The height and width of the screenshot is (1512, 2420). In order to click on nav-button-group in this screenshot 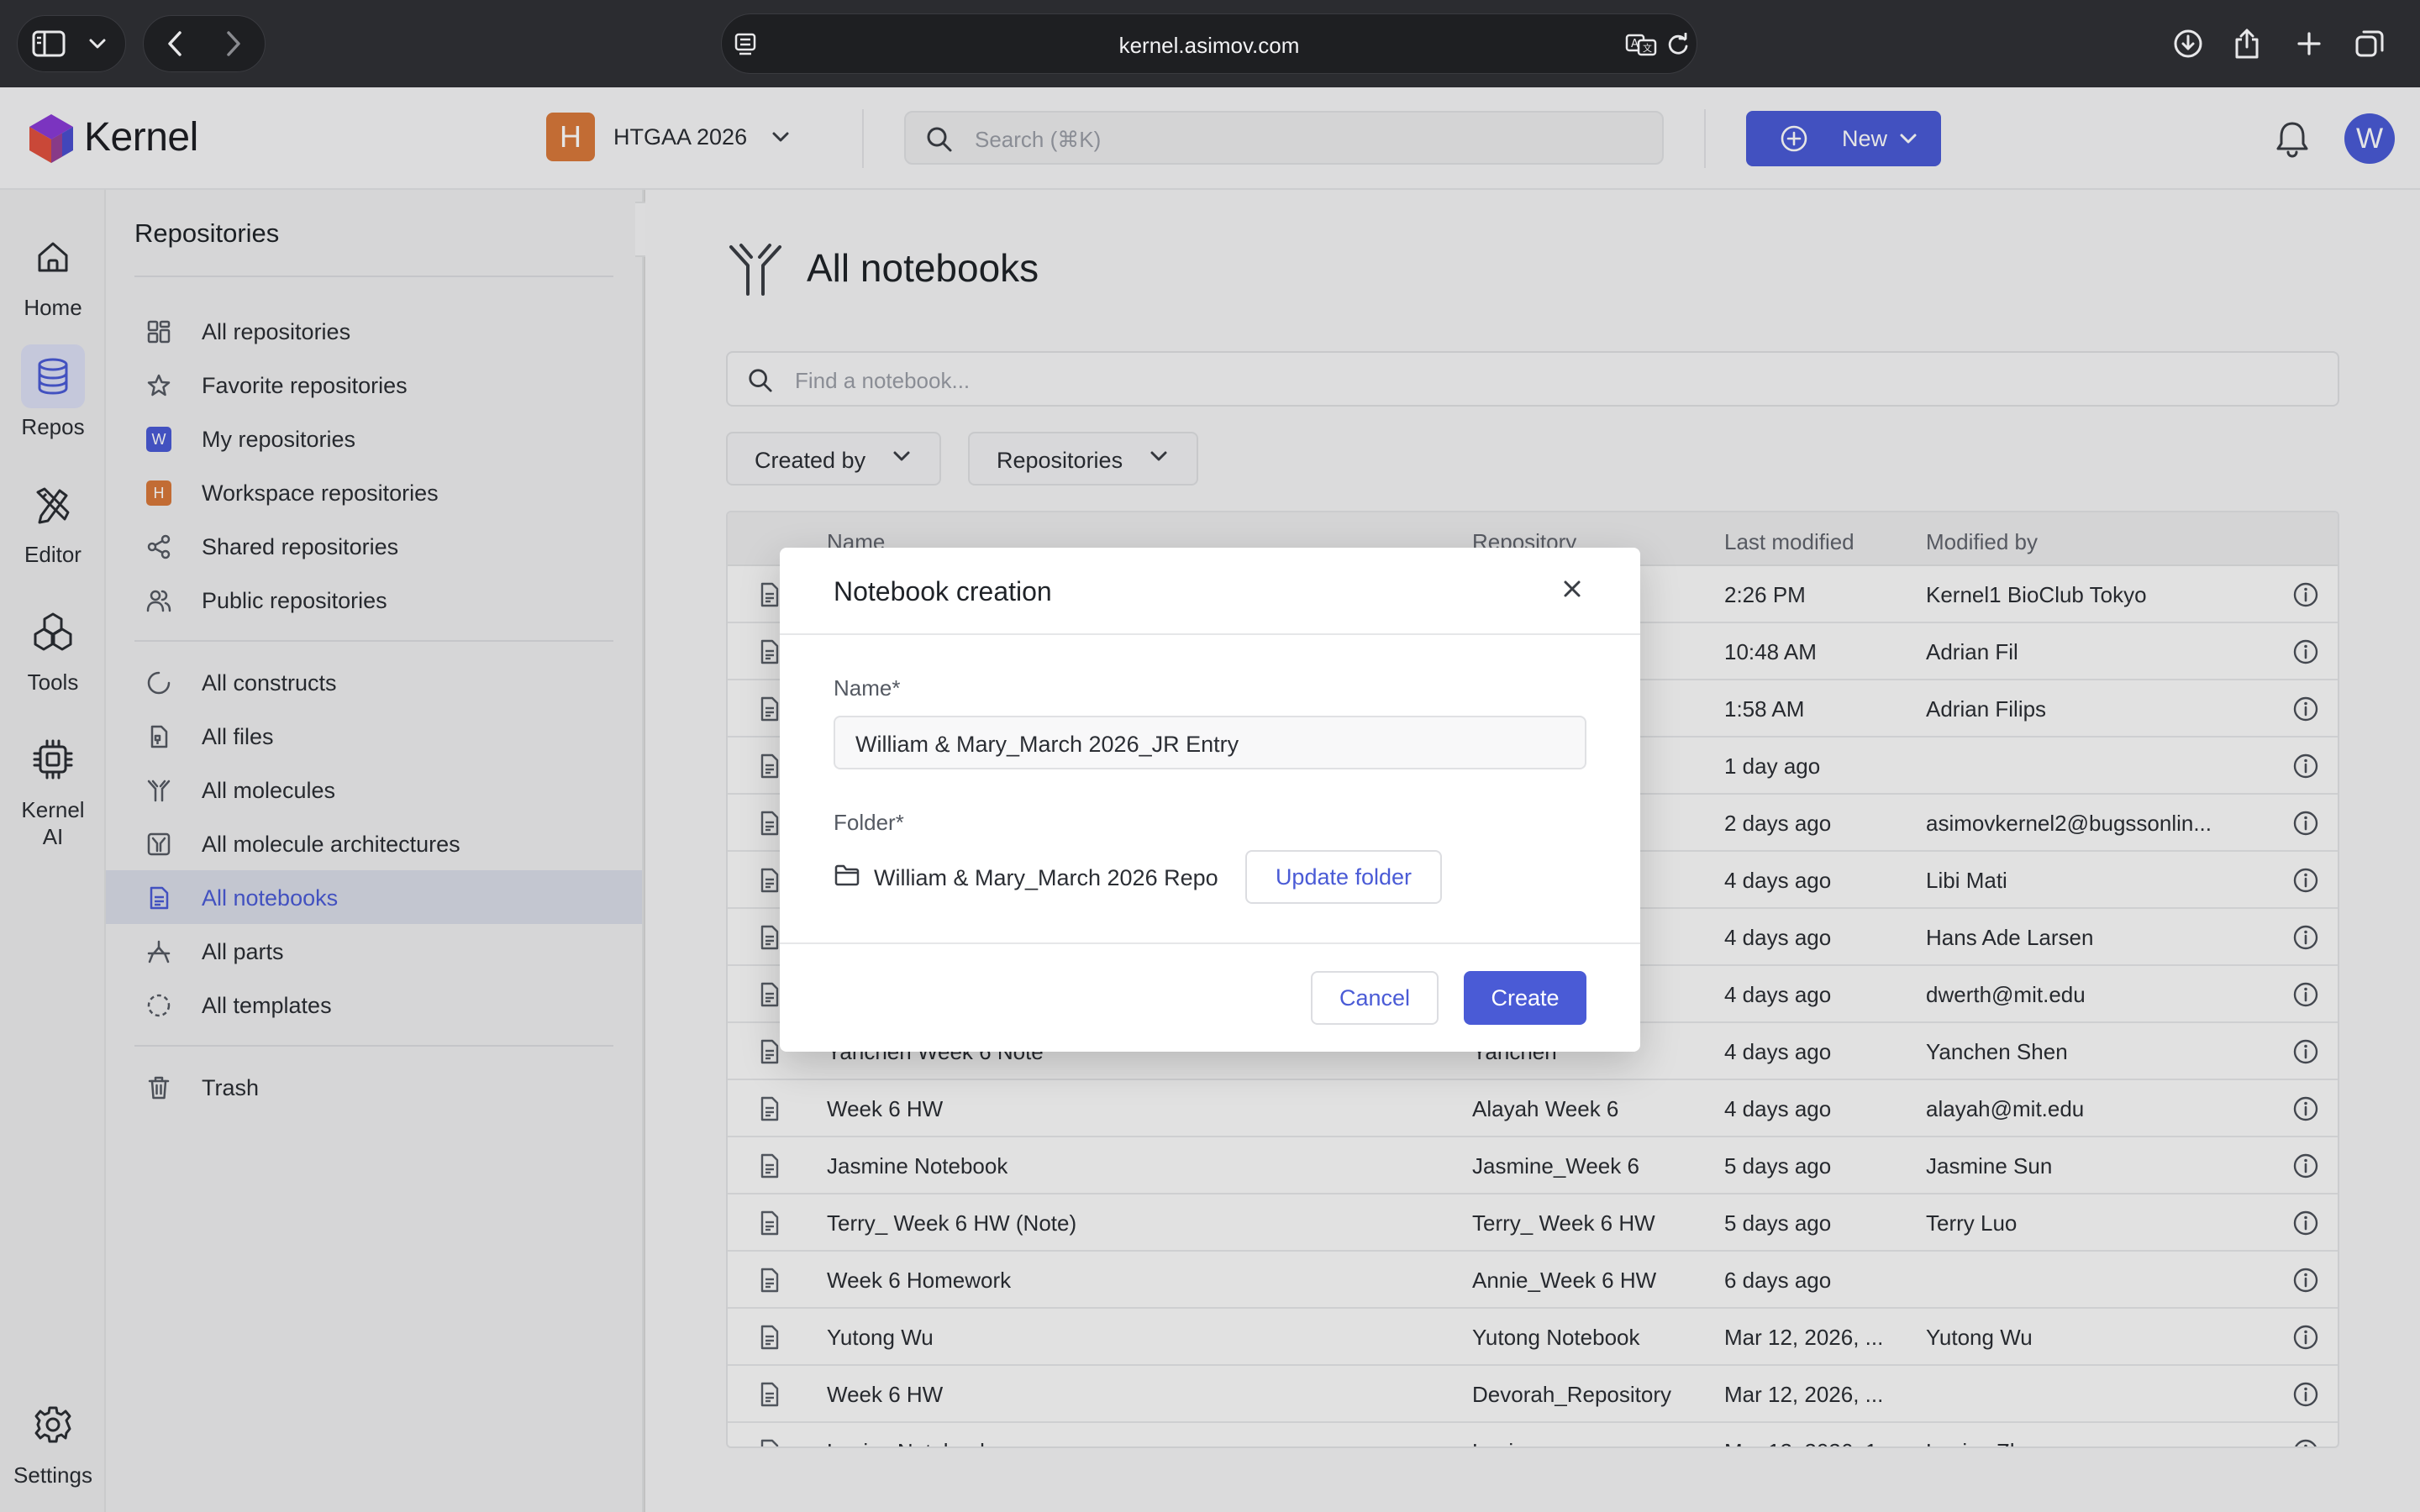, I will do `click(204, 43)`.